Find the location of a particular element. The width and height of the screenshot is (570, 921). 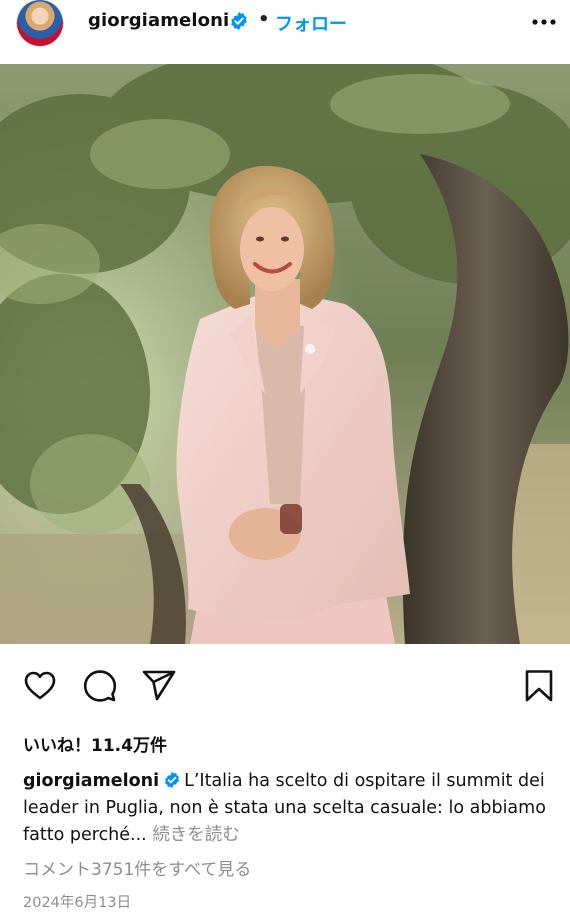

post-date: 2024年6月13日 is located at coordinates (77, 903).